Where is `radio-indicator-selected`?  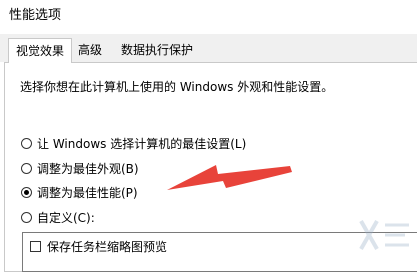
radio-indicator-selected is located at coordinates (26, 192).